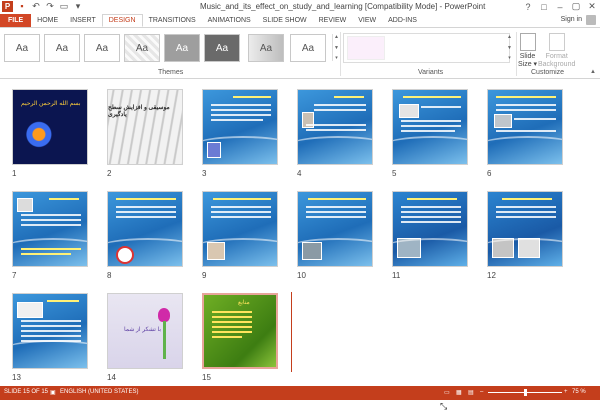  Describe the element at coordinates (14, 275) in the screenshot. I see `slide-number: 7` at that location.